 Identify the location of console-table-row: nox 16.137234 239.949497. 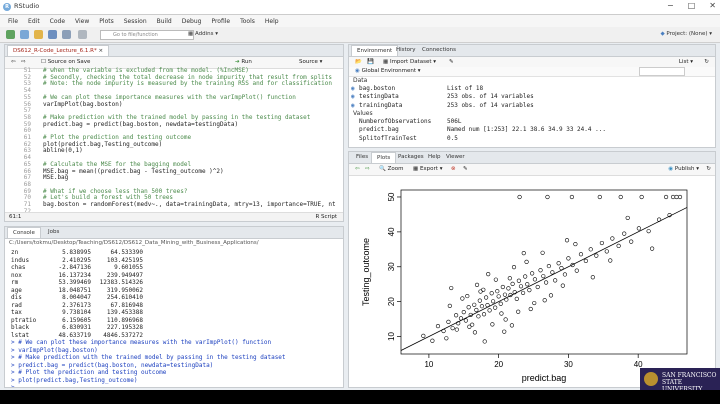
(77, 275).